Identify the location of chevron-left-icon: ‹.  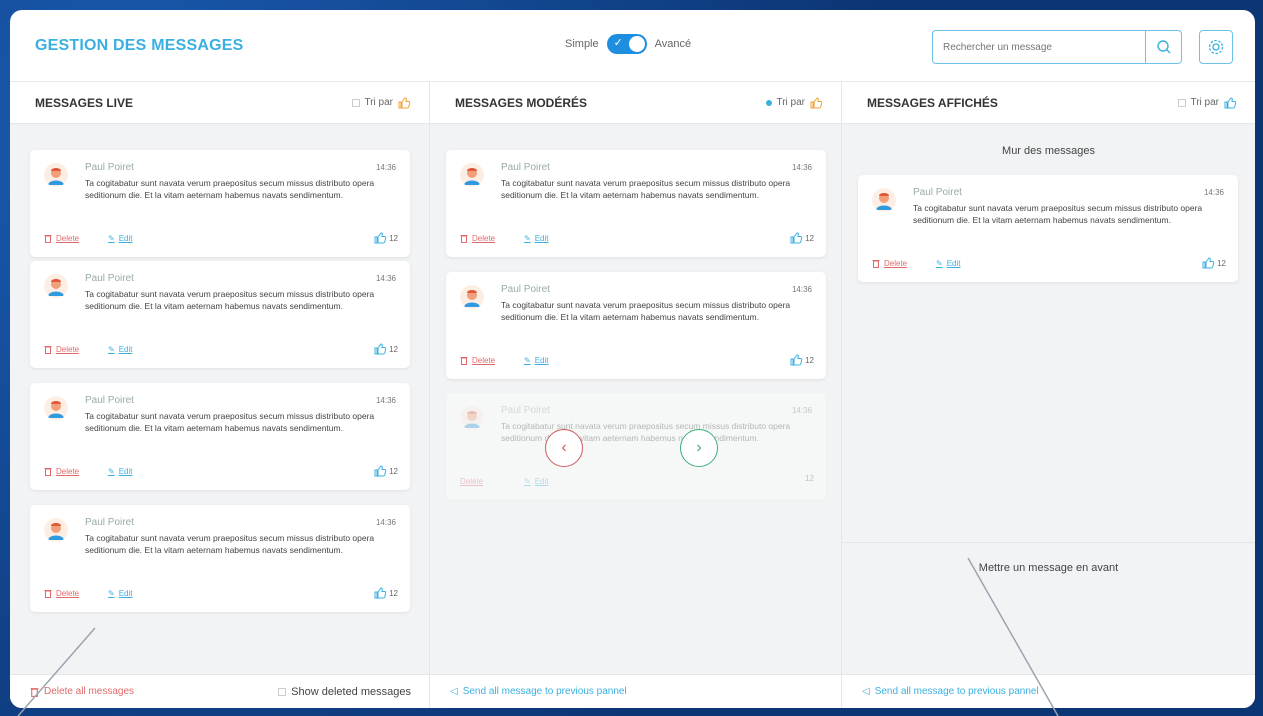
(564, 447).